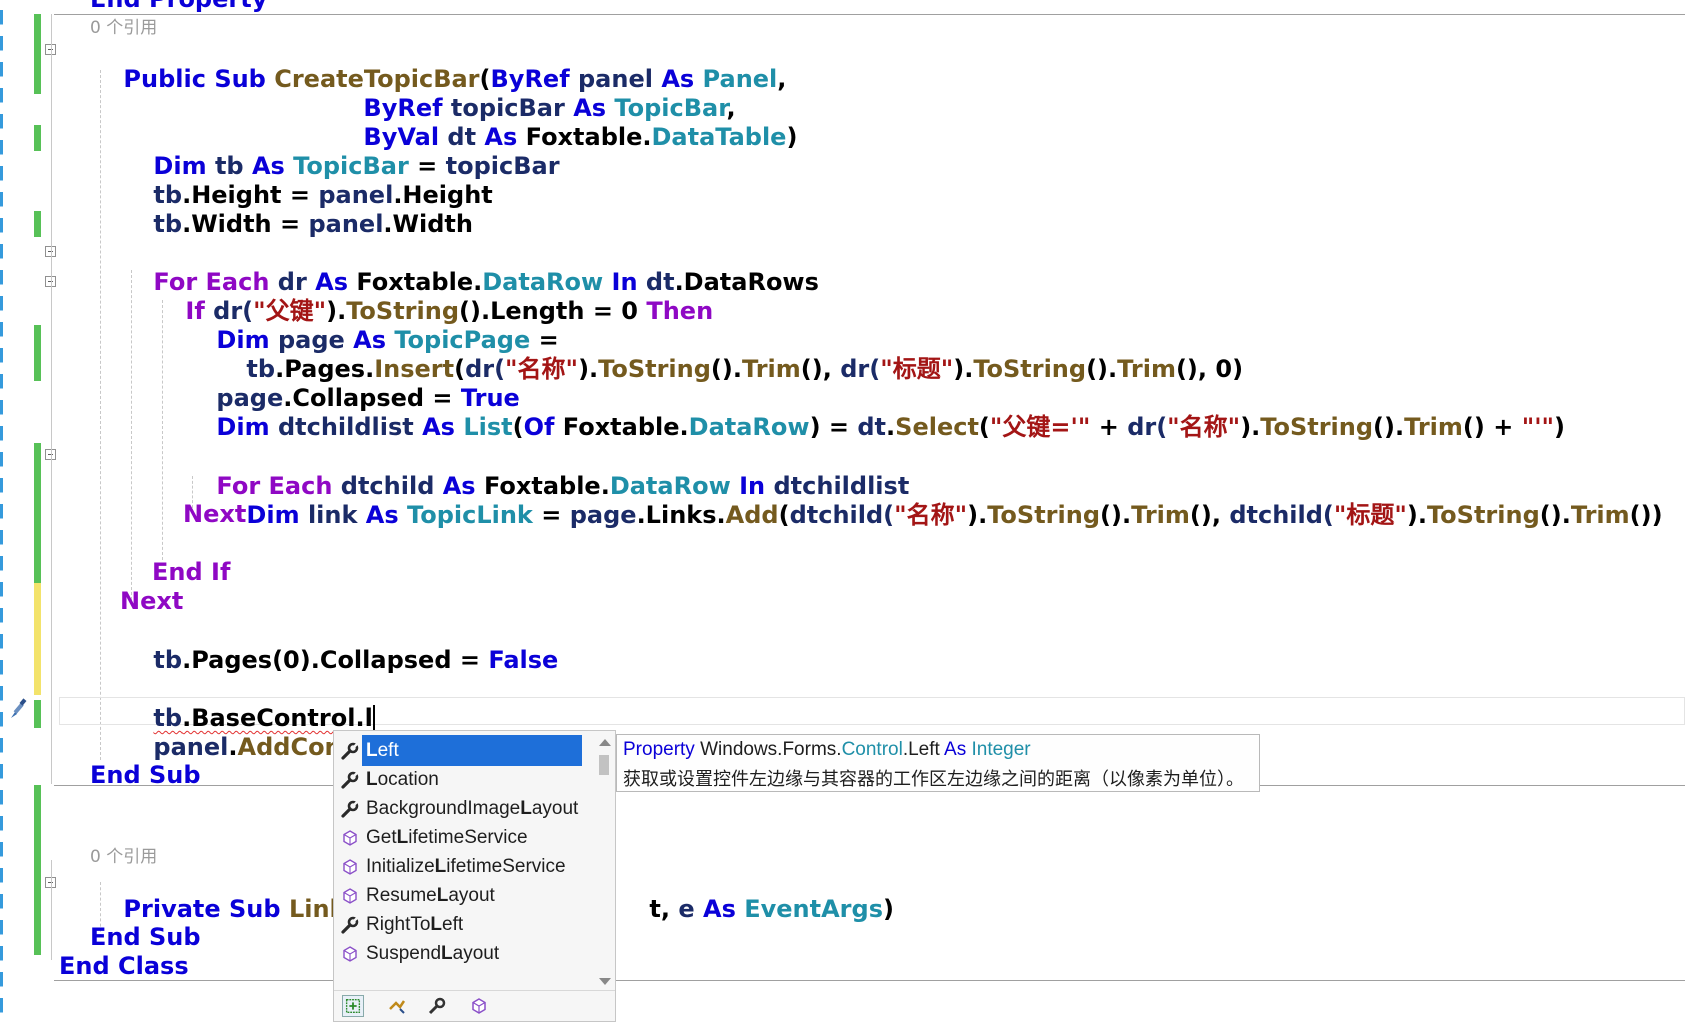 The image size is (1685, 1022). What do you see at coordinates (191, 572) in the screenshot?
I see `code-line: End If` at bounding box center [191, 572].